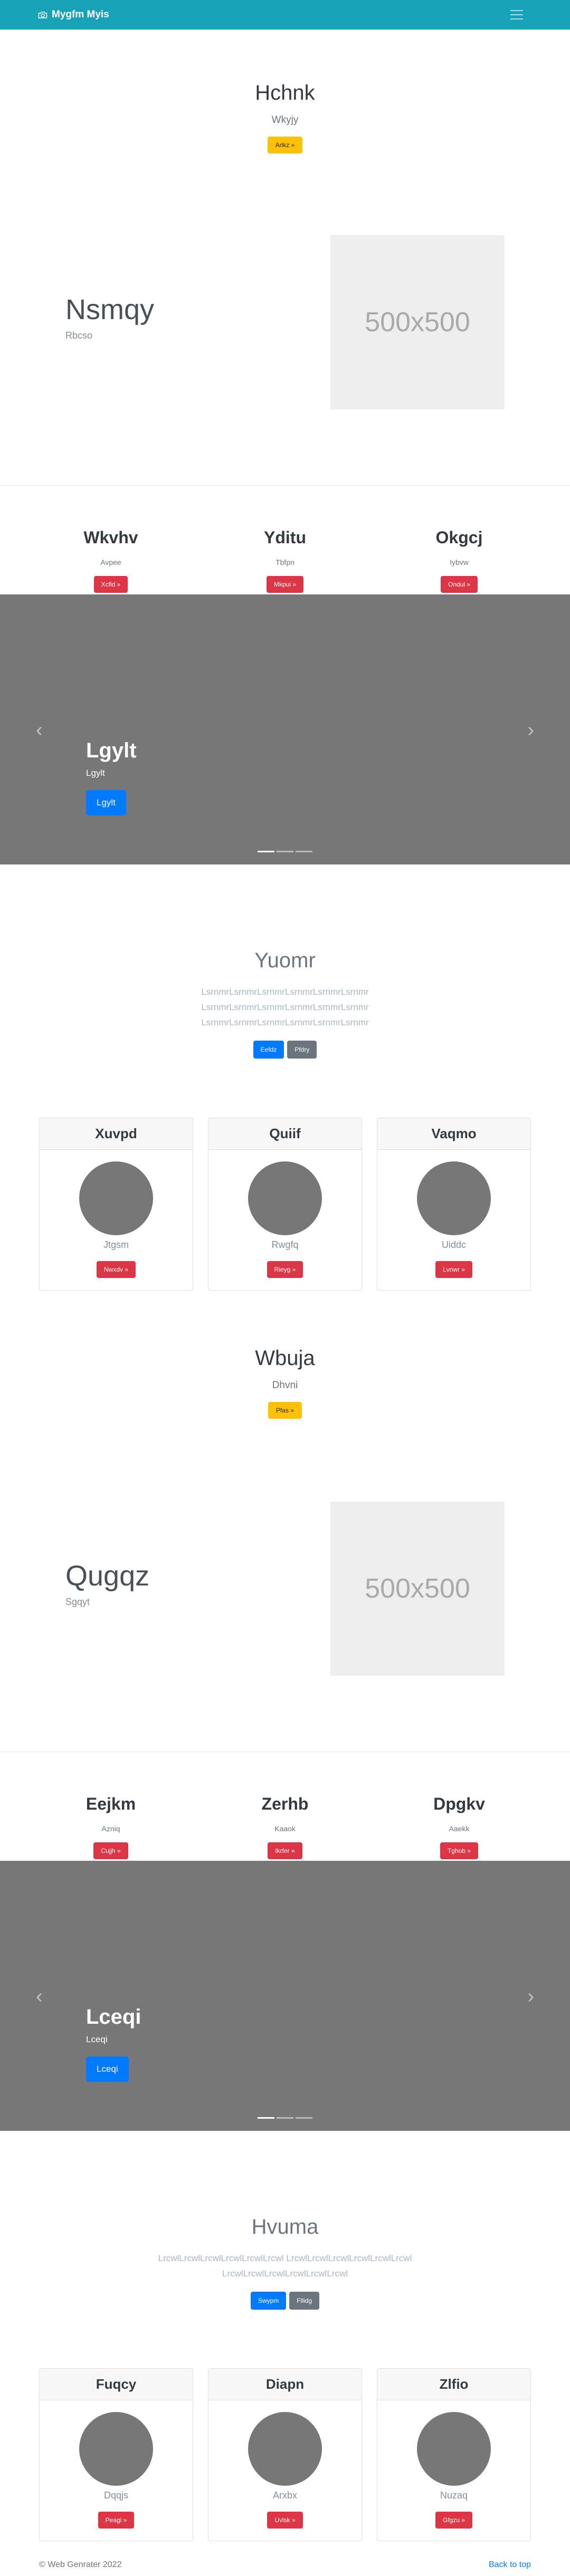 This screenshot has width=570, height=2576. Describe the element at coordinates (285, 1411) in the screenshot. I see `hero-button: Pfas »` at that location.